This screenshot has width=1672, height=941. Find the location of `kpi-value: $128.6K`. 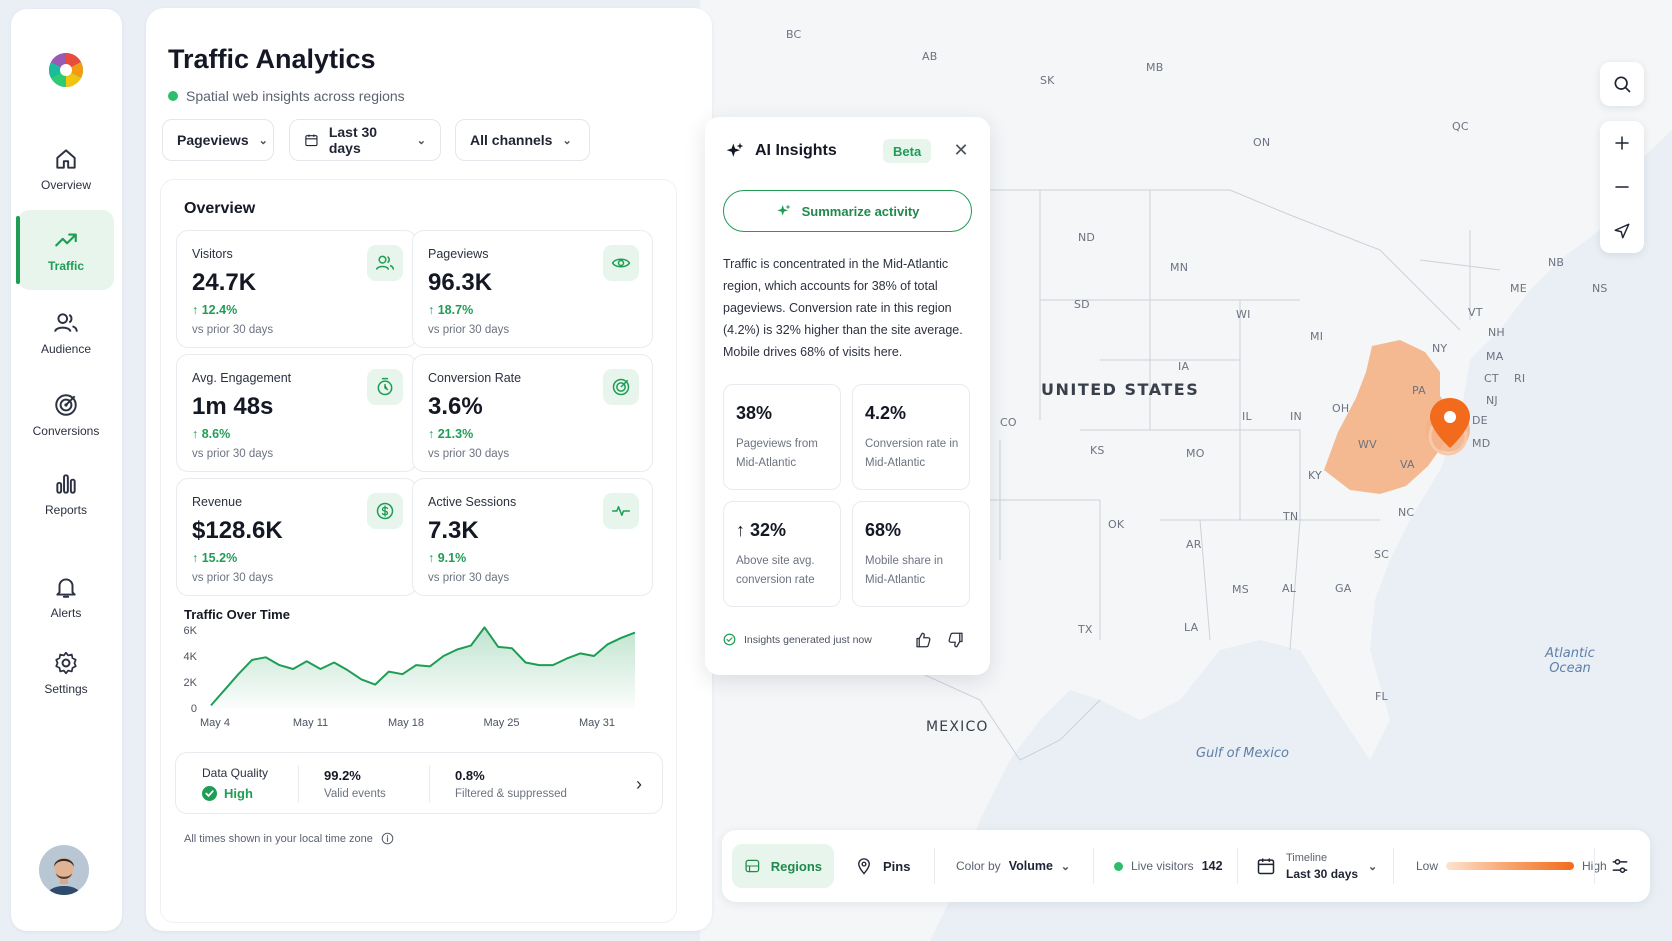

kpi-value: $128.6K is located at coordinates (237, 530).